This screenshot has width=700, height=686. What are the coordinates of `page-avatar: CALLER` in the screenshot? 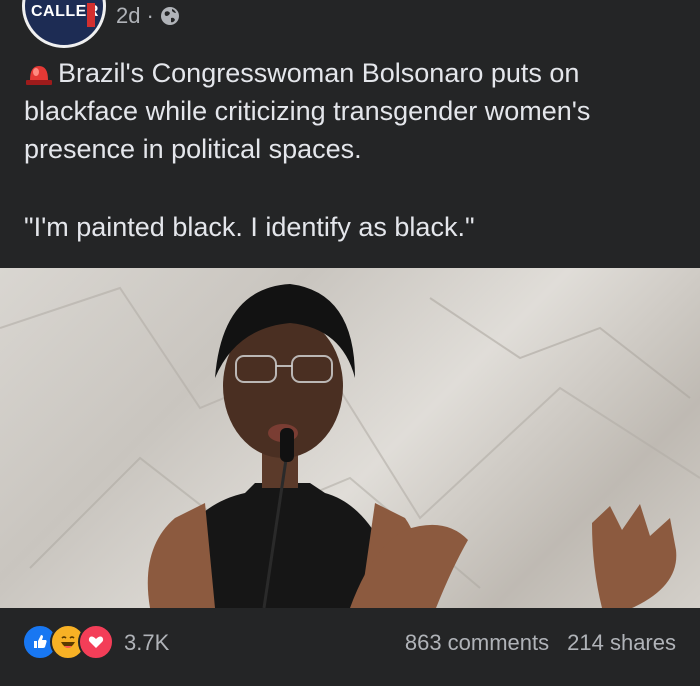 It's located at (64, 24).